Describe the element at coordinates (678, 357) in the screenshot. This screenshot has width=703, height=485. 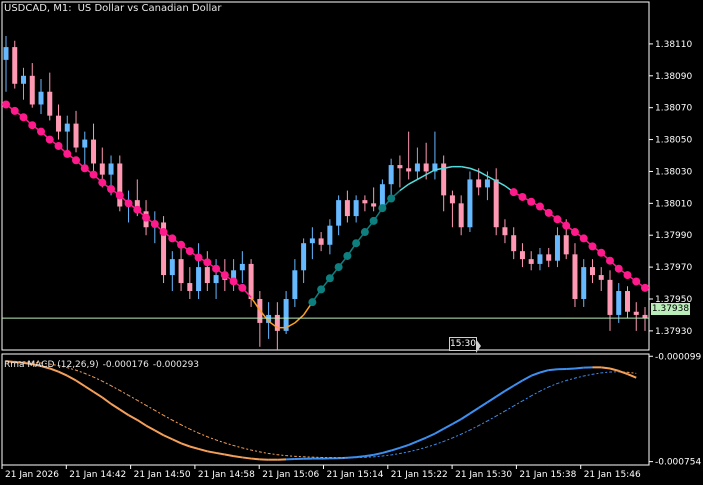
I see `macd-tick-label: -0.000099` at that location.